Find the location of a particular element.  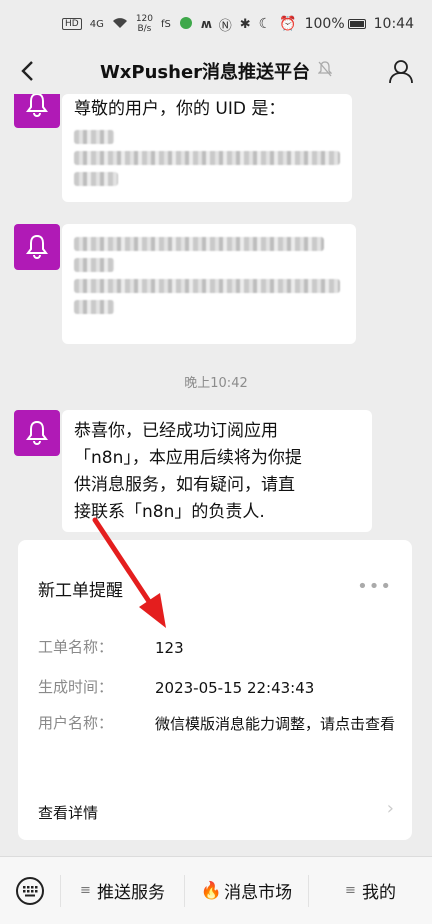

fire-icon: 🔥 is located at coordinates (211, 890).